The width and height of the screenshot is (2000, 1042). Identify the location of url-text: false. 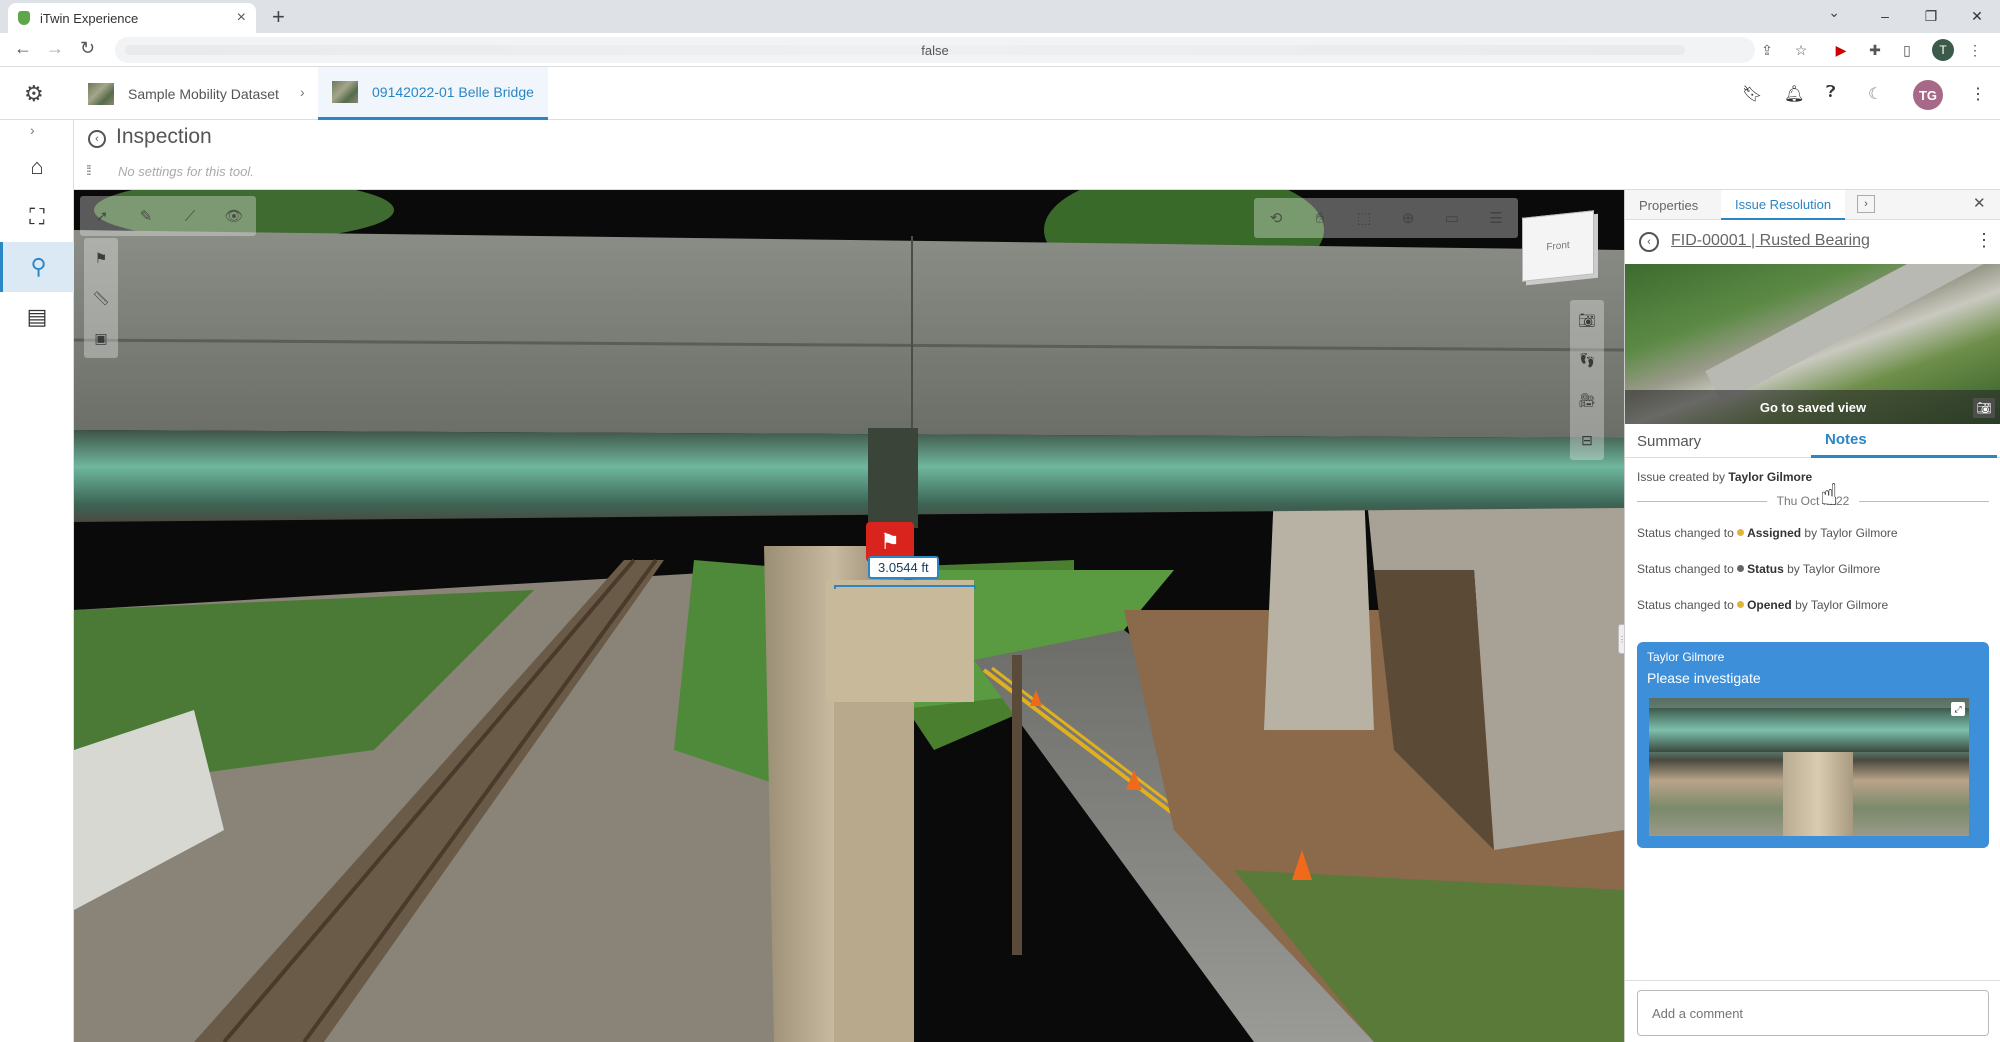
(935, 50).